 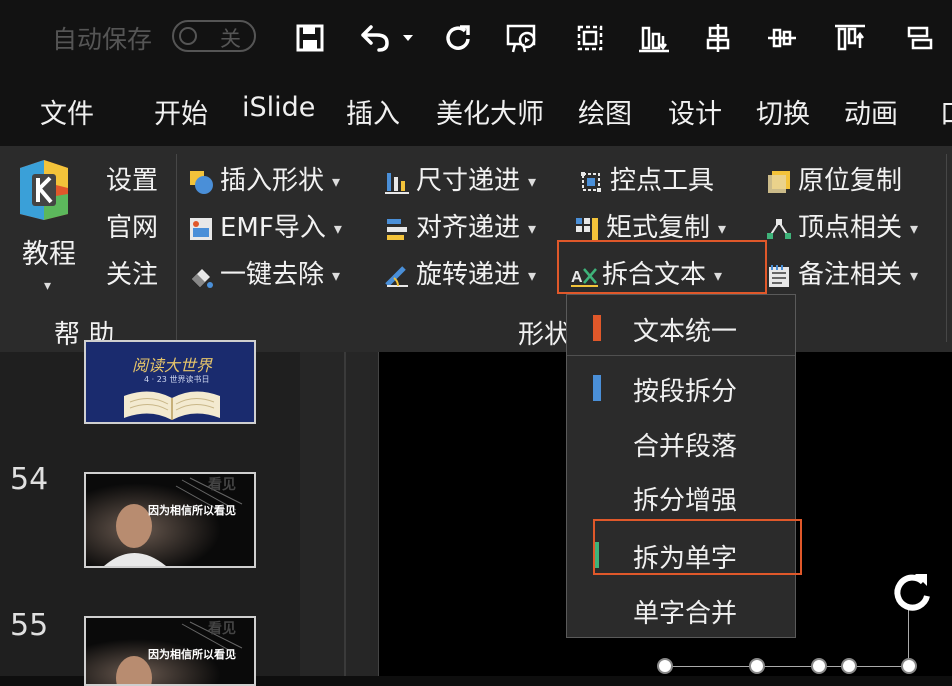 I want to click on menu-overflow: 口, so click(x=946, y=111).